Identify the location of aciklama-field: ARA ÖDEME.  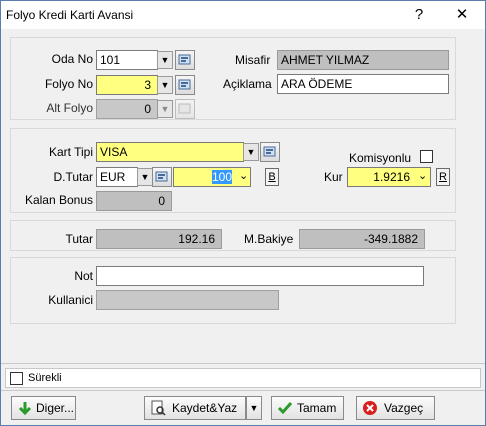
(363, 84).